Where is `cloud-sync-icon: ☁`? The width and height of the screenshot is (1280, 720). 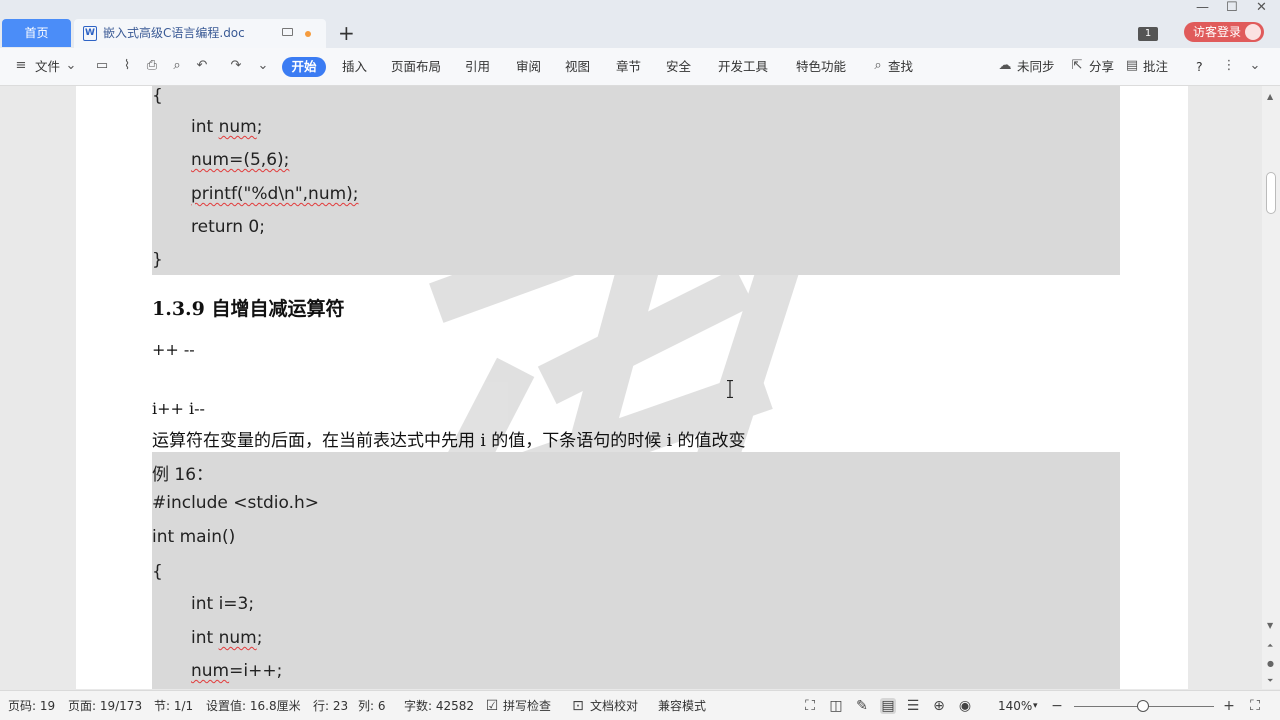
cloud-sync-icon: ☁ is located at coordinates (1005, 66).